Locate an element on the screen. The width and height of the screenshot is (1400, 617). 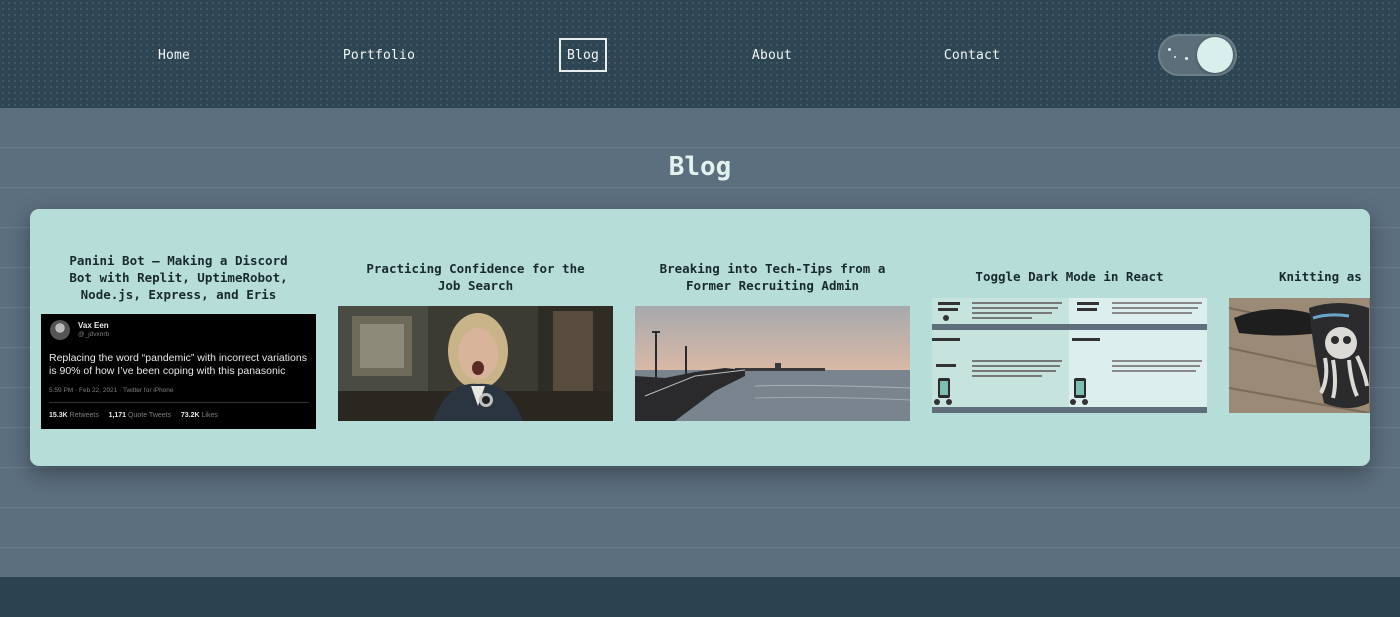
waterfront-sunset-image is located at coordinates (772, 363).